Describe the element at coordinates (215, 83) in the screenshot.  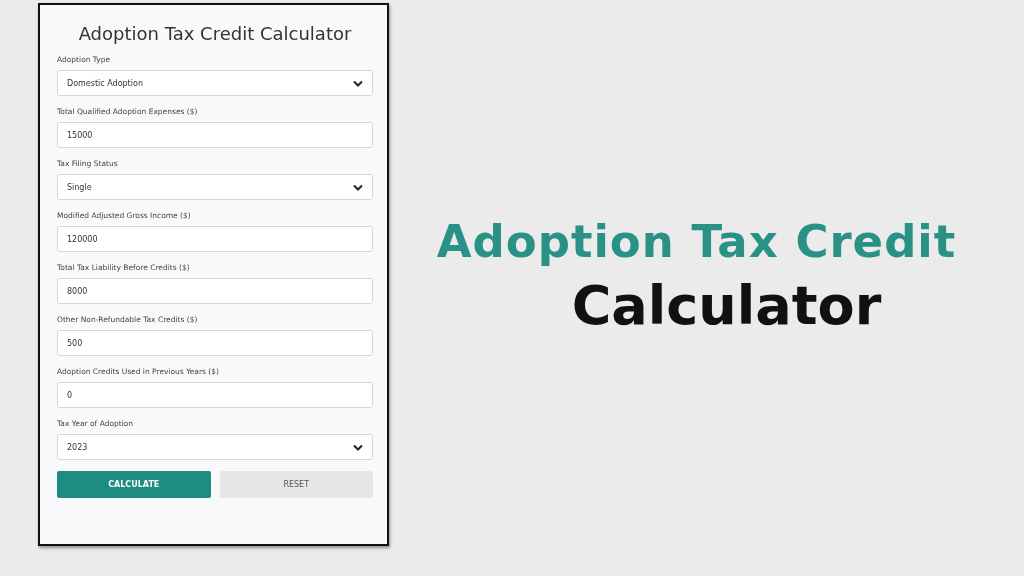
I see `select-field: Domestic Adoption` at that location.